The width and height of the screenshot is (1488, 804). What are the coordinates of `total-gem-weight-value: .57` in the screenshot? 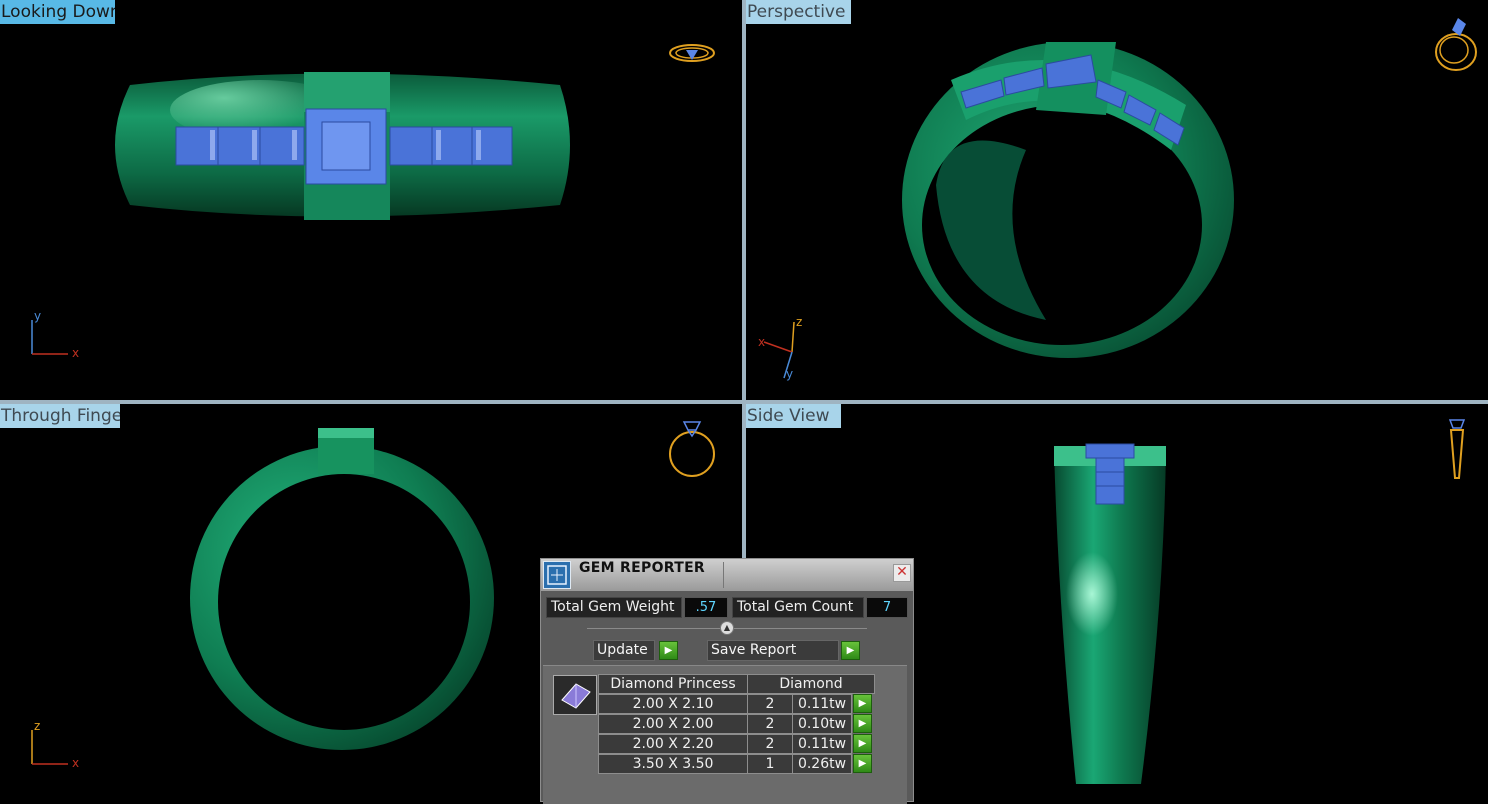 It's located at (706, 607).